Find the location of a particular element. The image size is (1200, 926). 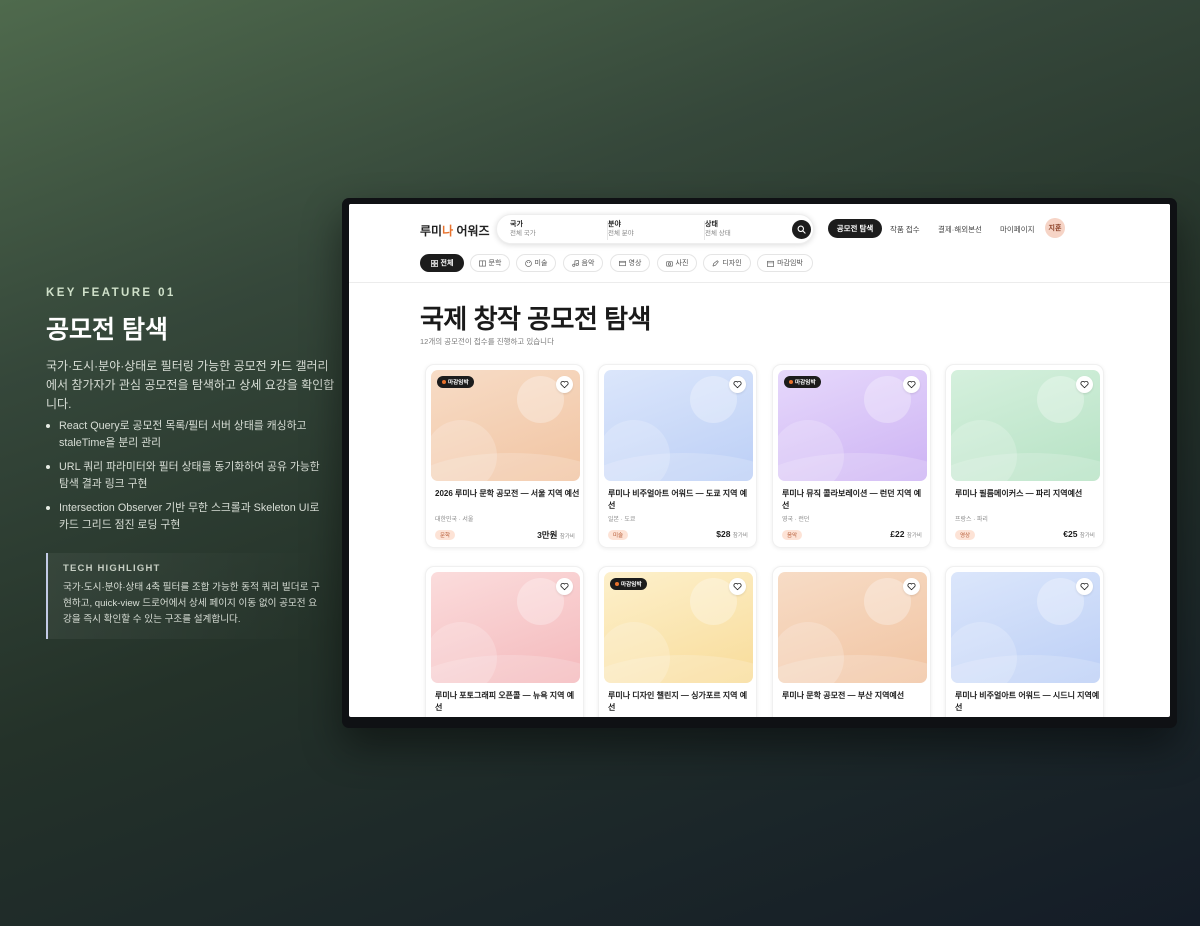

contest-card: 루미나 비주얼아트 어워드 — 도쿄 지역 예선 일본 · 도쿄 미술 $28 참가비 is located at coordinates (677, 456).